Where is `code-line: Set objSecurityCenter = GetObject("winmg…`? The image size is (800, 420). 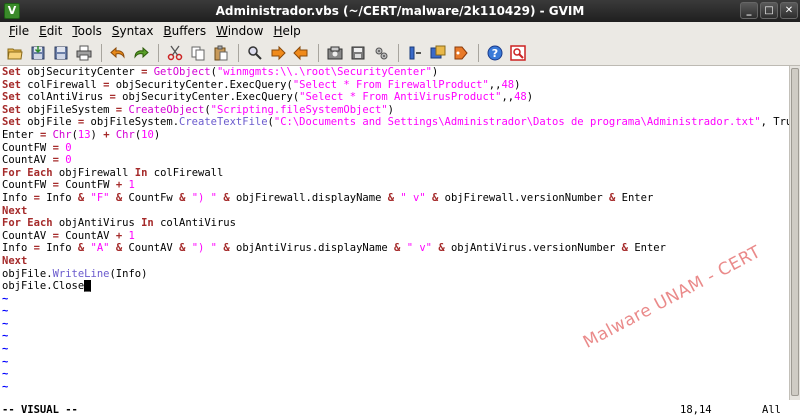
code-line: Set objSecurityCenter = GetObject("winmg… is located at coordinates (394, 72).